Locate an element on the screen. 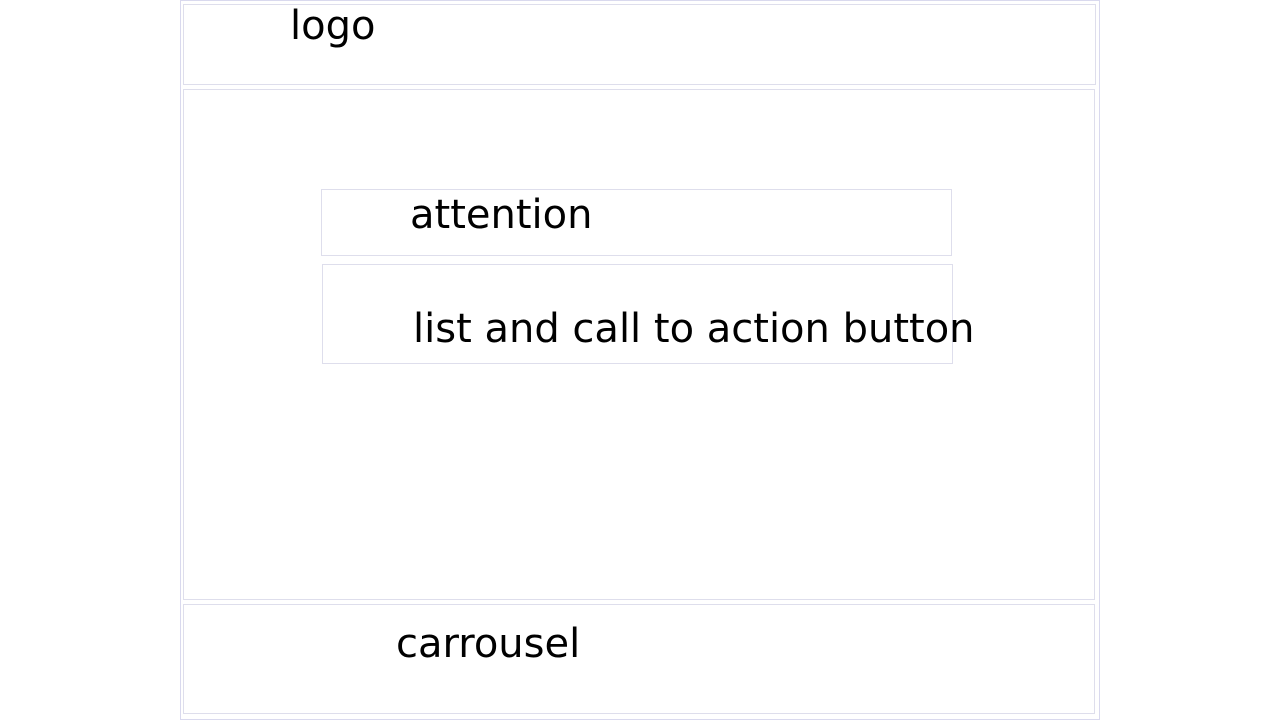 Image resolution: width=1280 pixels, height=720 pixels. list-and-cta-placeholder-label: list and call to action button is located at coordinates (694, 329).